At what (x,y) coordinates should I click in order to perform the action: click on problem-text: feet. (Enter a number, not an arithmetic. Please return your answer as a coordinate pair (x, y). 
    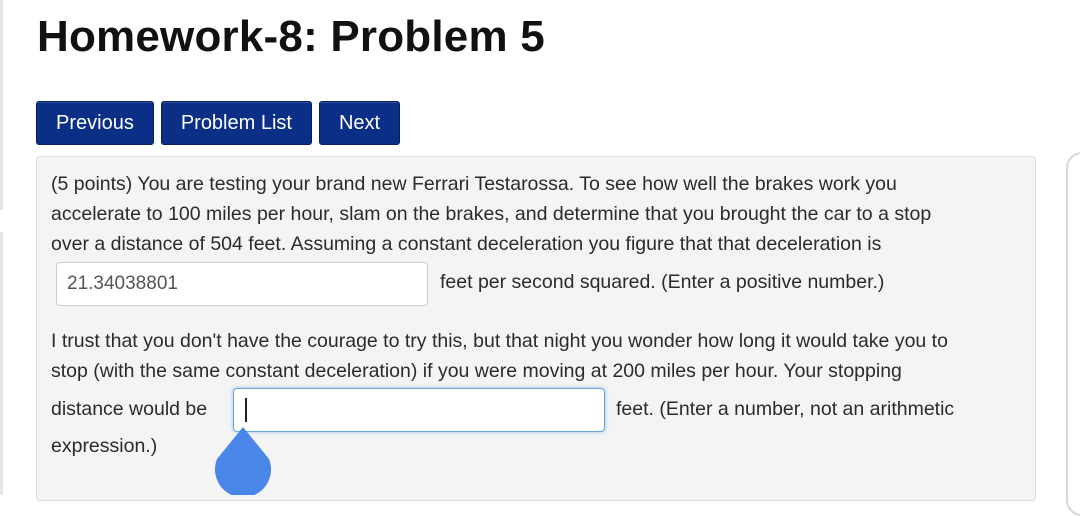
    Looking at the image, I should click on (785, 409).